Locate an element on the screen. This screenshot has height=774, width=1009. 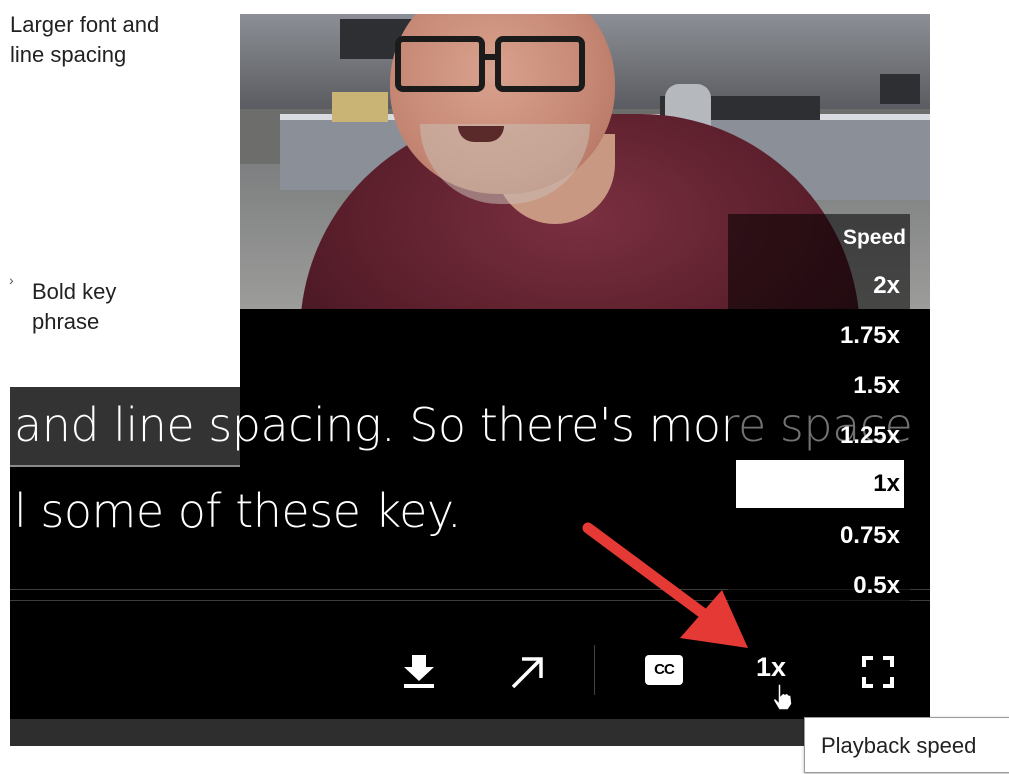
speed-option-label: 0.75x is located at coordinates (869, 535).